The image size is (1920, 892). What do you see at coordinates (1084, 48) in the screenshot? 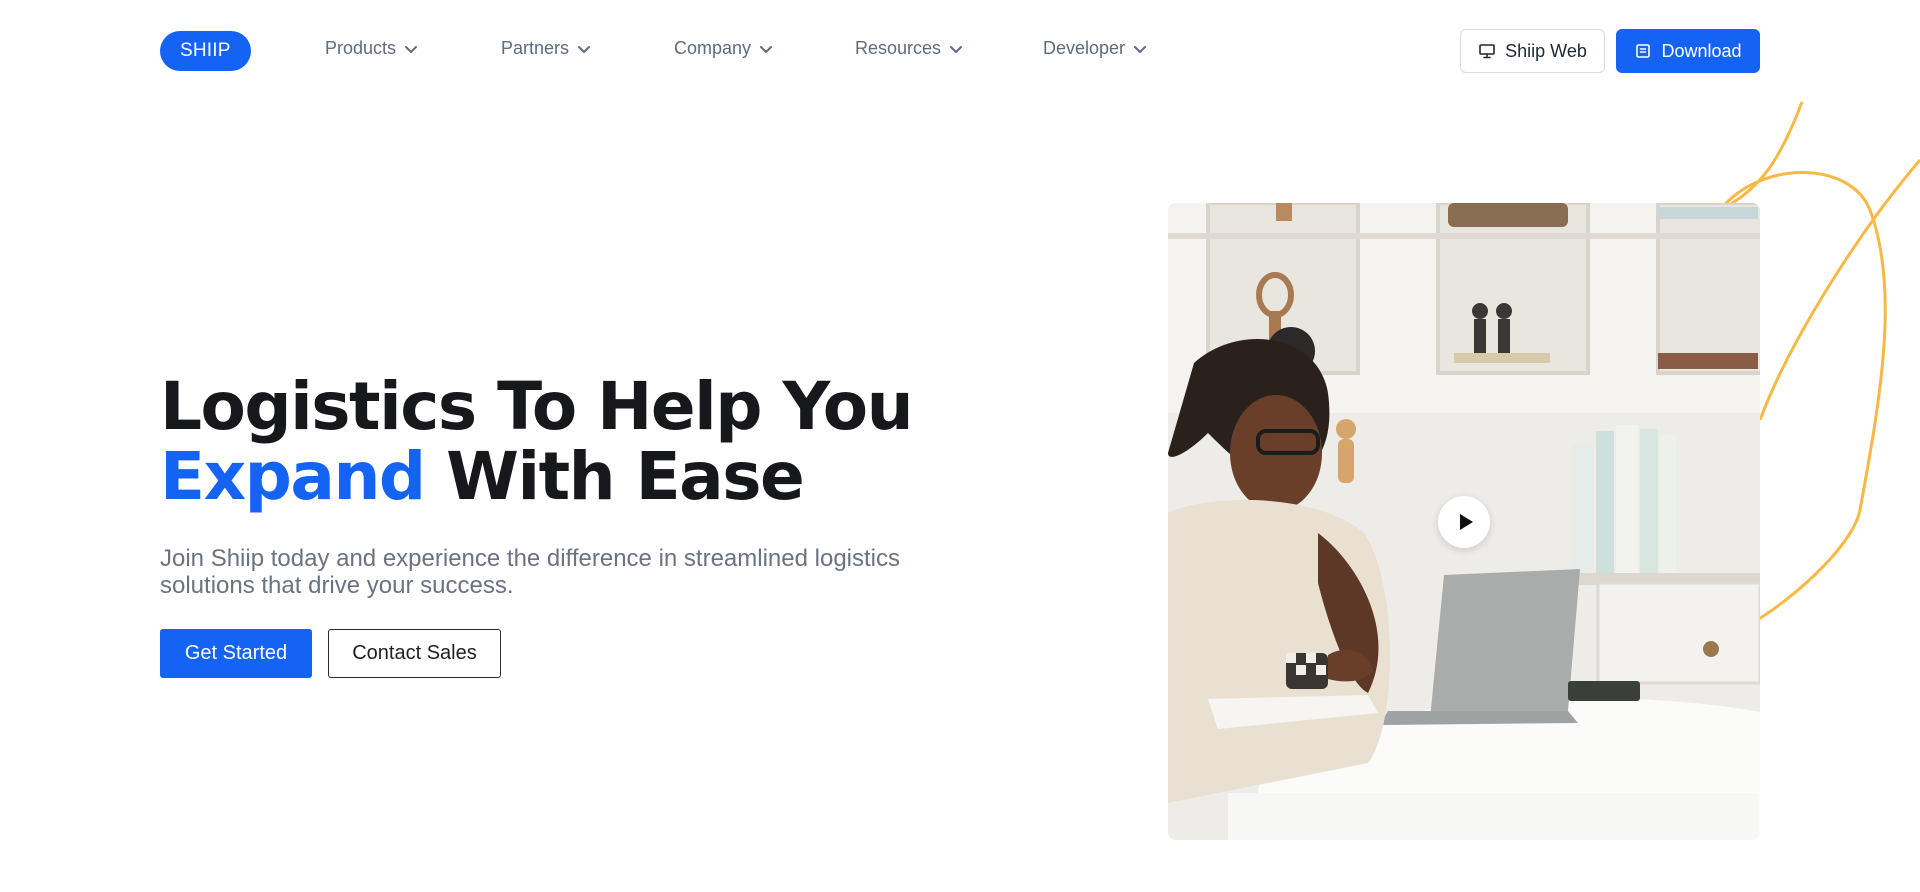
I see `nav-item-label: Developer` at bounding box center [1084, 48].